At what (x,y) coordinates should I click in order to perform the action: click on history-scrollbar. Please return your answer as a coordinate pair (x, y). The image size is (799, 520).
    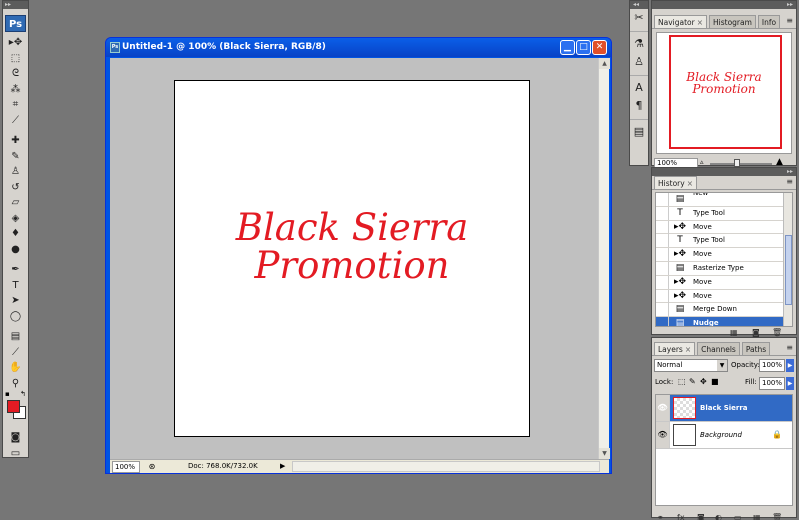
    Looking at the image, I should click on (787, 259).